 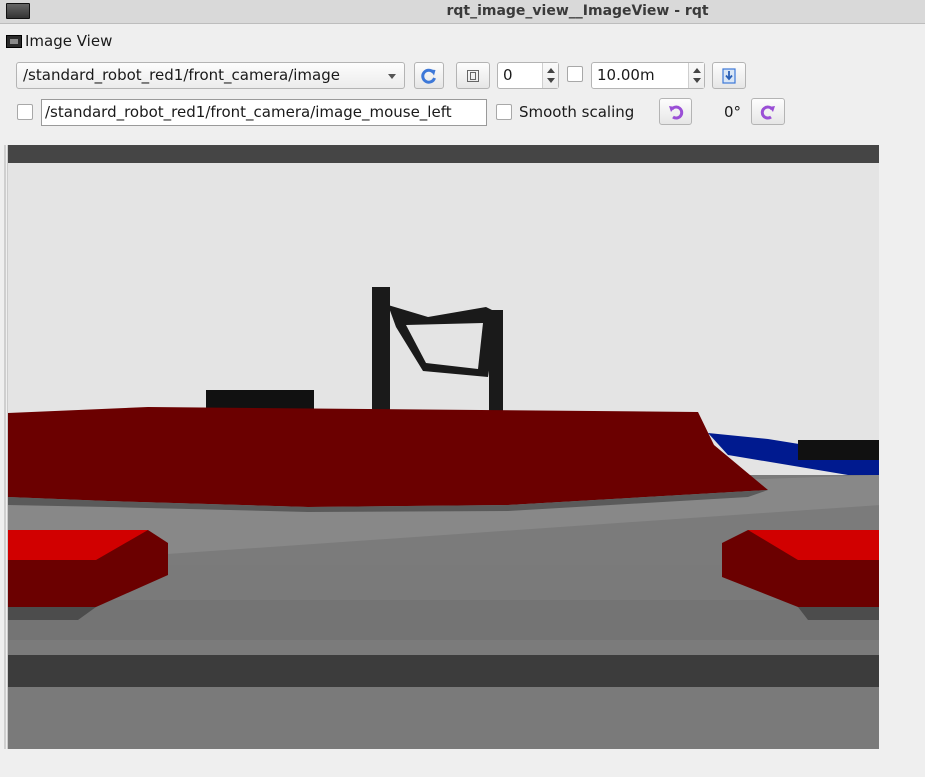 I want to click on refresh-icon, so click(x=428, y=76).